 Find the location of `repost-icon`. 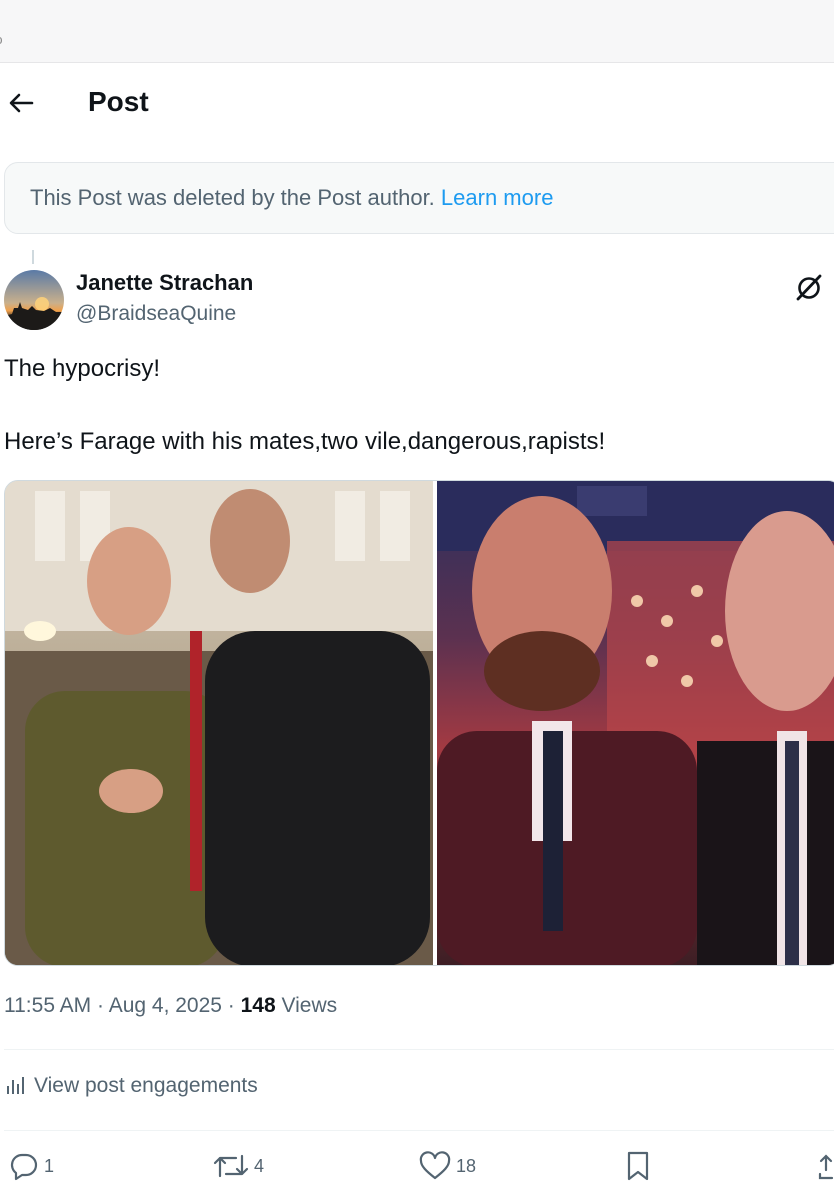

repost-icon is located at coordinates (231, 1166).